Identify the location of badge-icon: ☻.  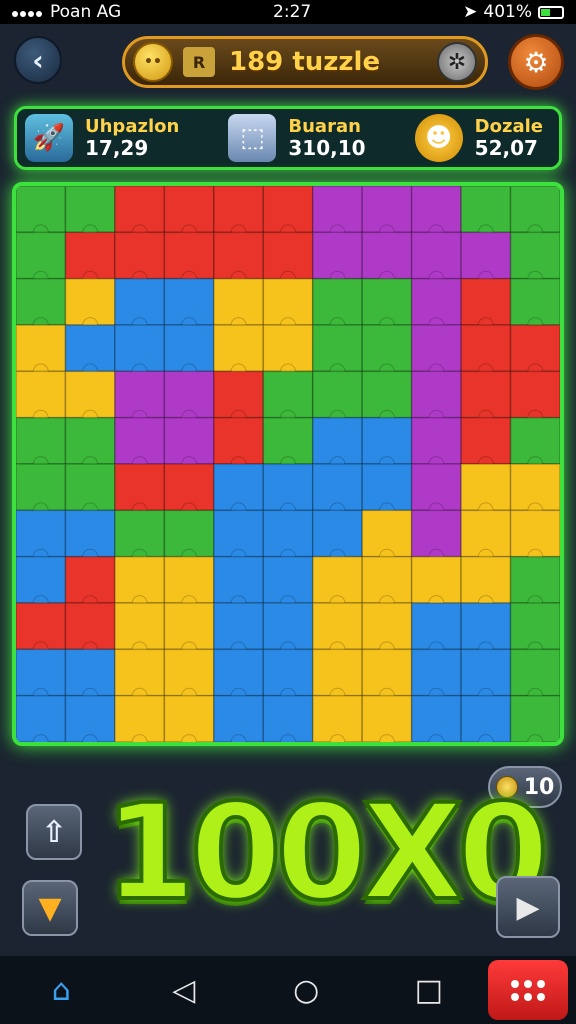
(438, 138).